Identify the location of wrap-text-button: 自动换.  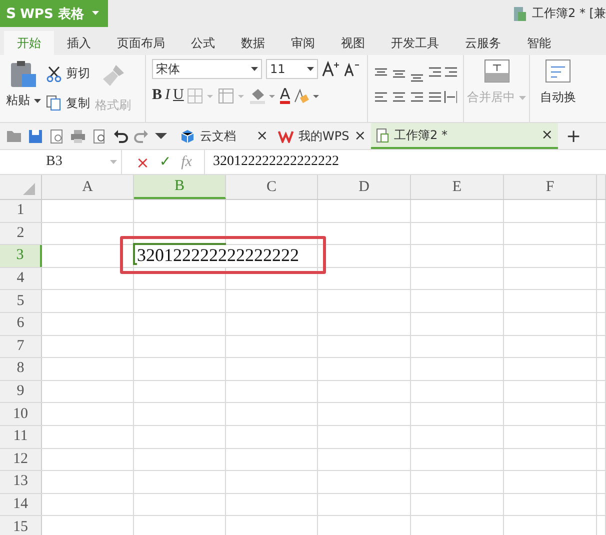
(558, 97).